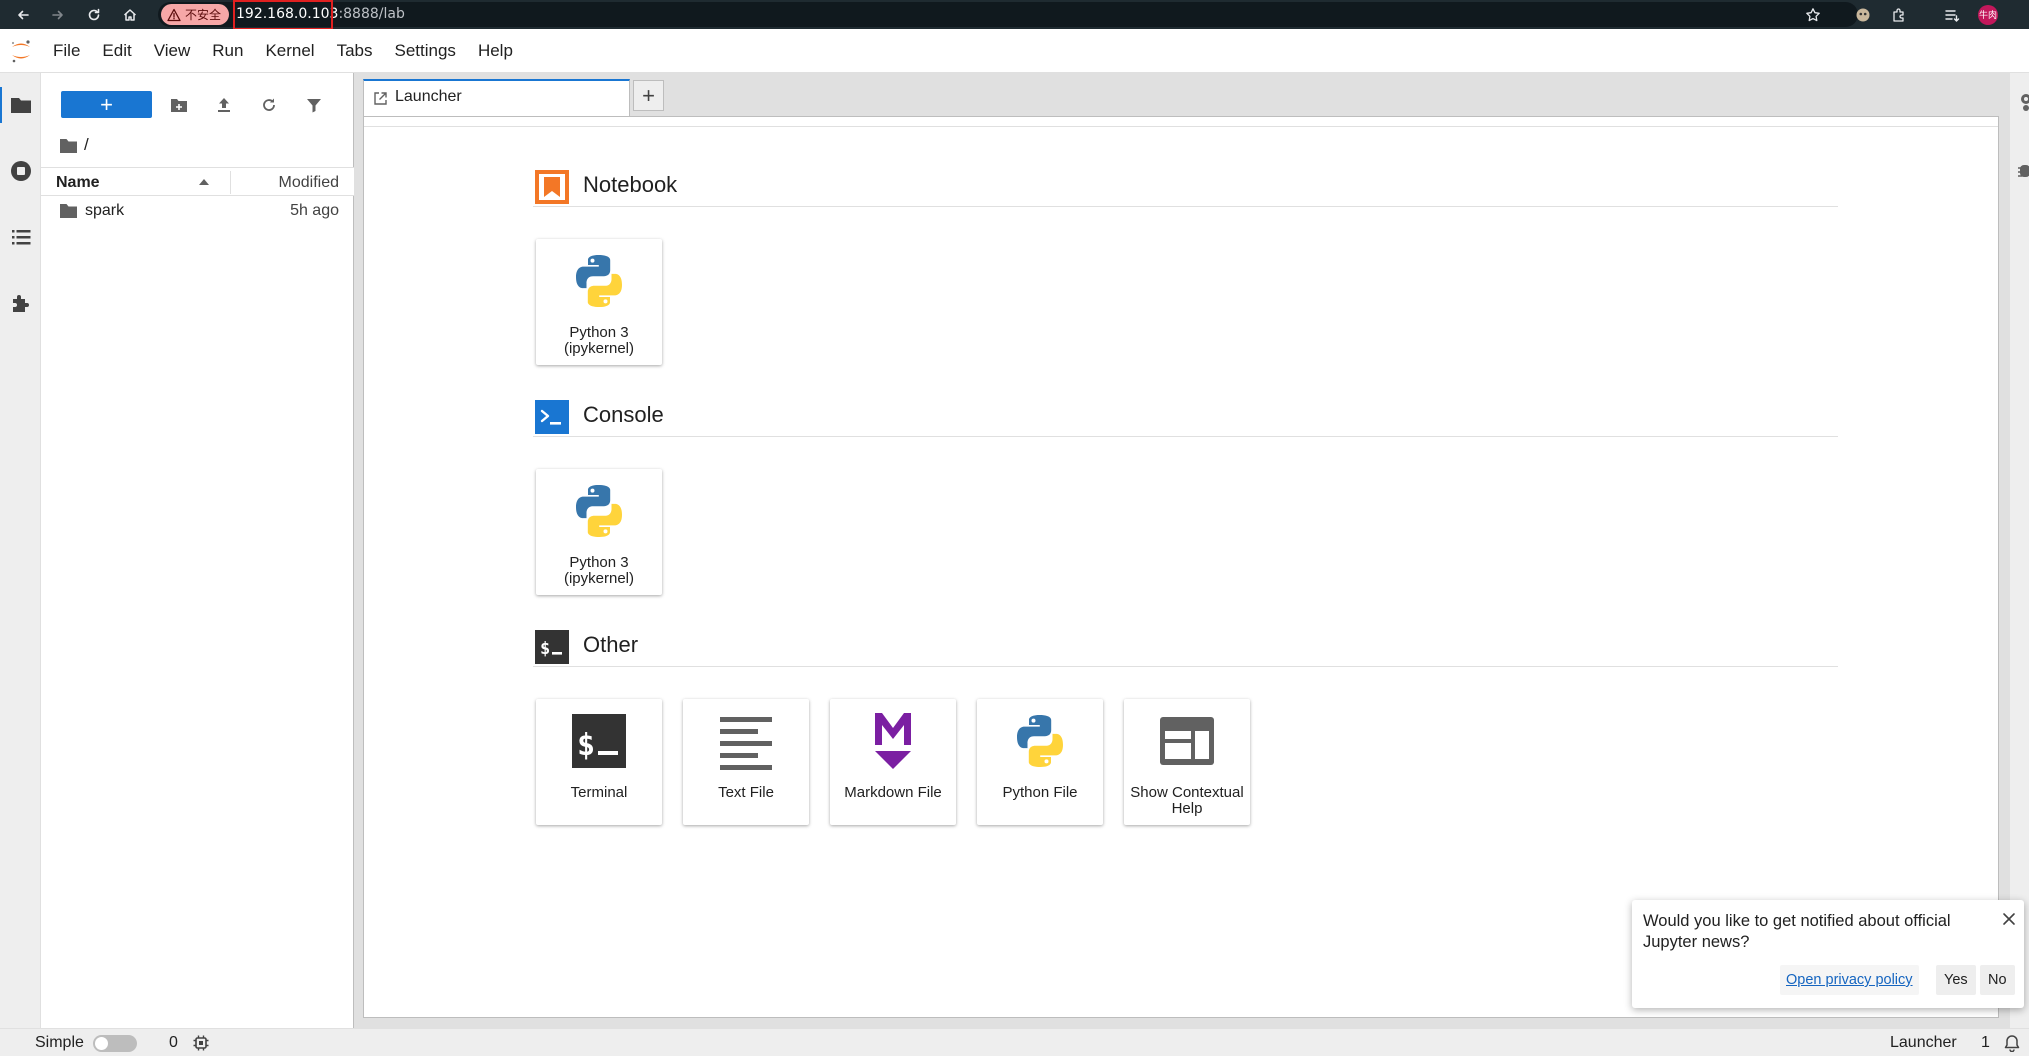 The width and height of the screenshot is (2029, 1056). What do you see at coordinates (289, 51) in the screenshot?
I see `menu-kernel: Kernel` at bounding box center [289, 51].